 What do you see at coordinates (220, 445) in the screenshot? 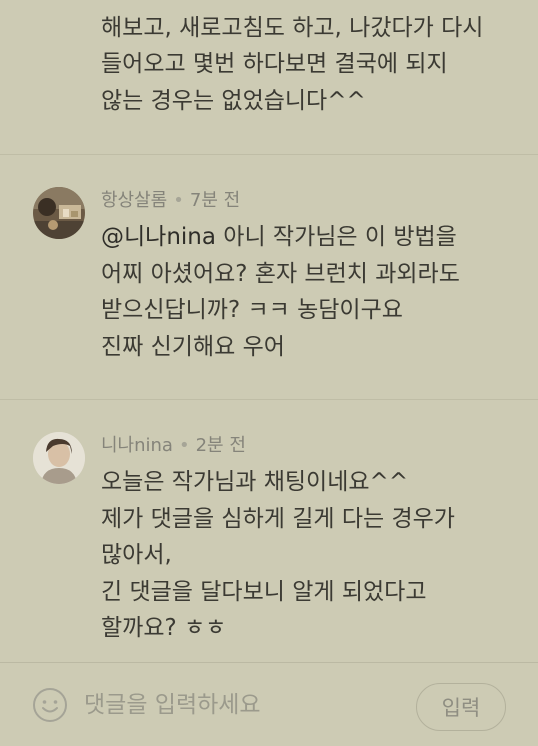
I see `timestamp: 2분 전` at bounding box center [220, 445].